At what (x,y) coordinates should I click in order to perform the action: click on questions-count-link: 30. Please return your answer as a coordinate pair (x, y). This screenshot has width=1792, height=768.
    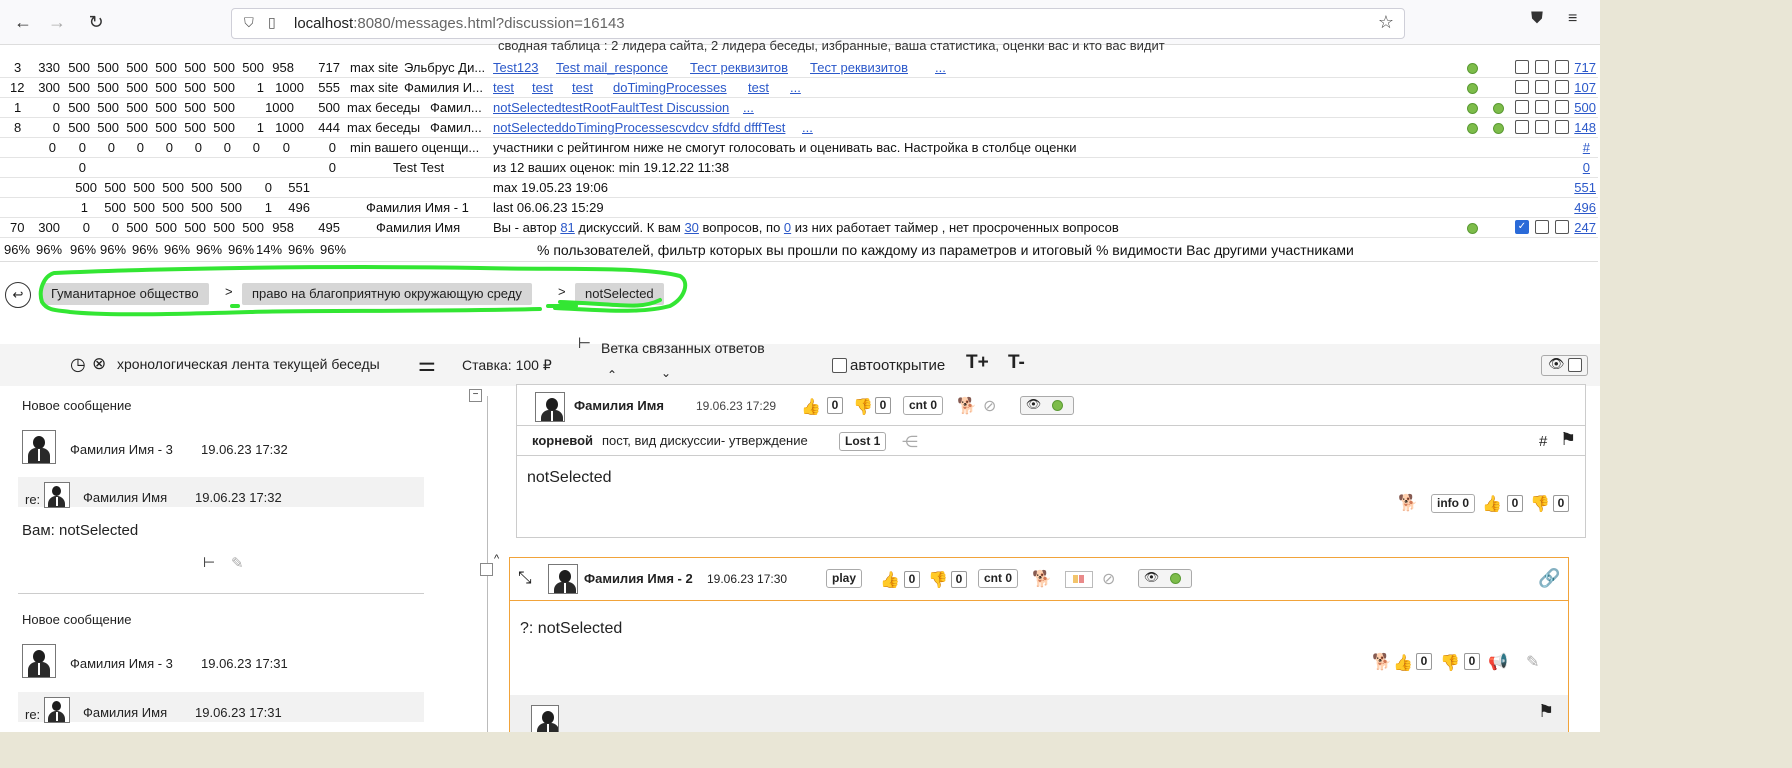
    Looking at the image, I should click on (691, 227).